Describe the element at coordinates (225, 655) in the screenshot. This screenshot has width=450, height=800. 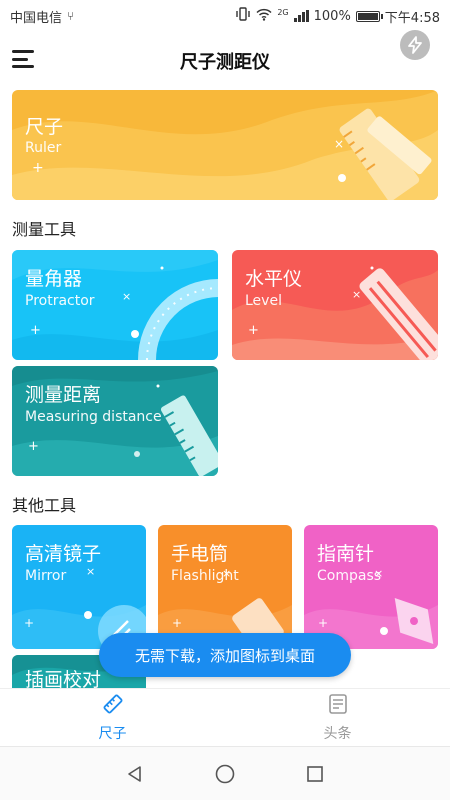
I see `add-to-desktop-toast: 无需下载，添加图标到桌面` at that location.